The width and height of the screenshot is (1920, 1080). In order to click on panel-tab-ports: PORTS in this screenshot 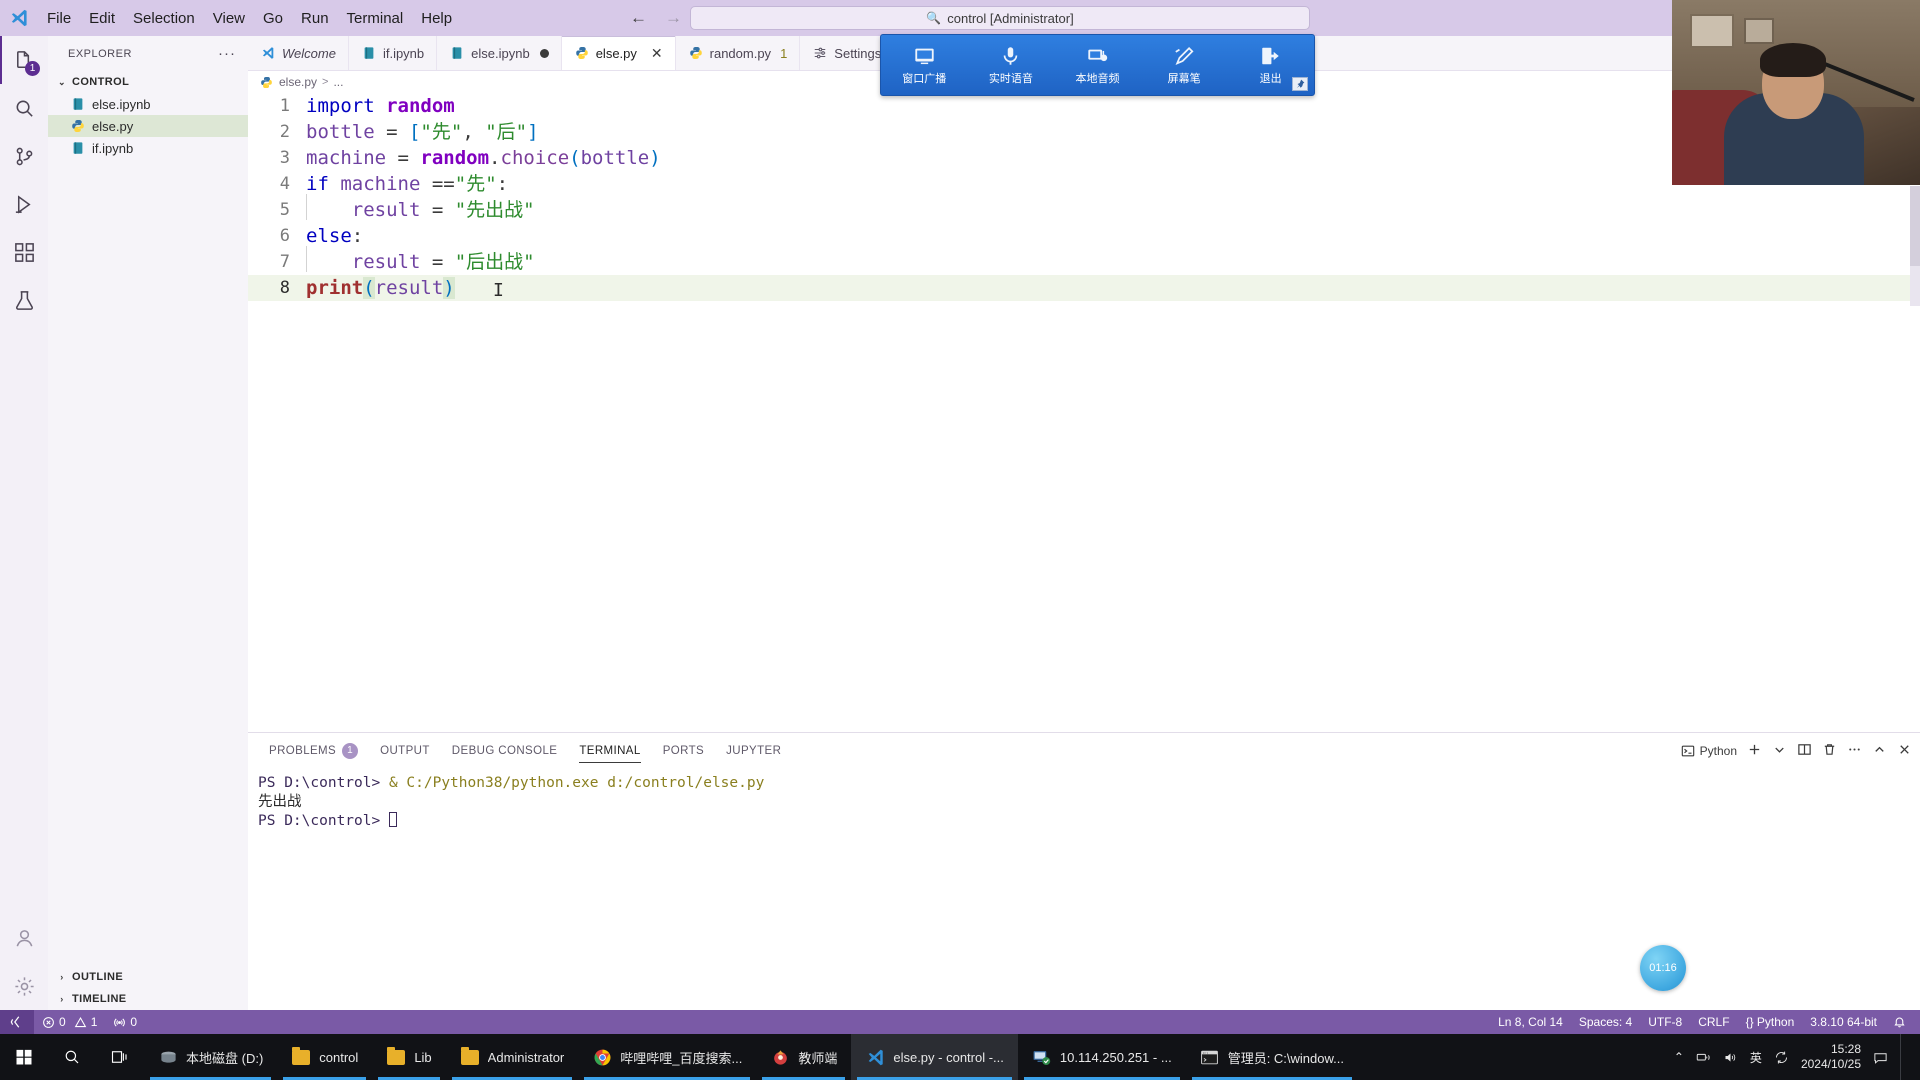, I will do `click(683, 750)`.